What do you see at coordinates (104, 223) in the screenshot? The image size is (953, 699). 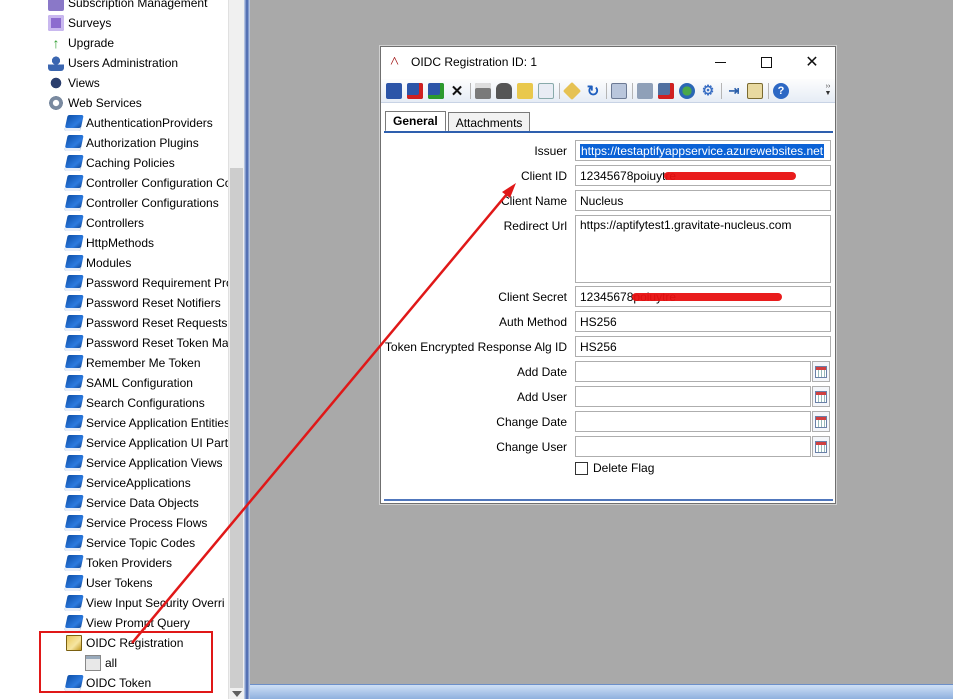 I see `tree-item: Controllers` at bounding box center [104, 223].